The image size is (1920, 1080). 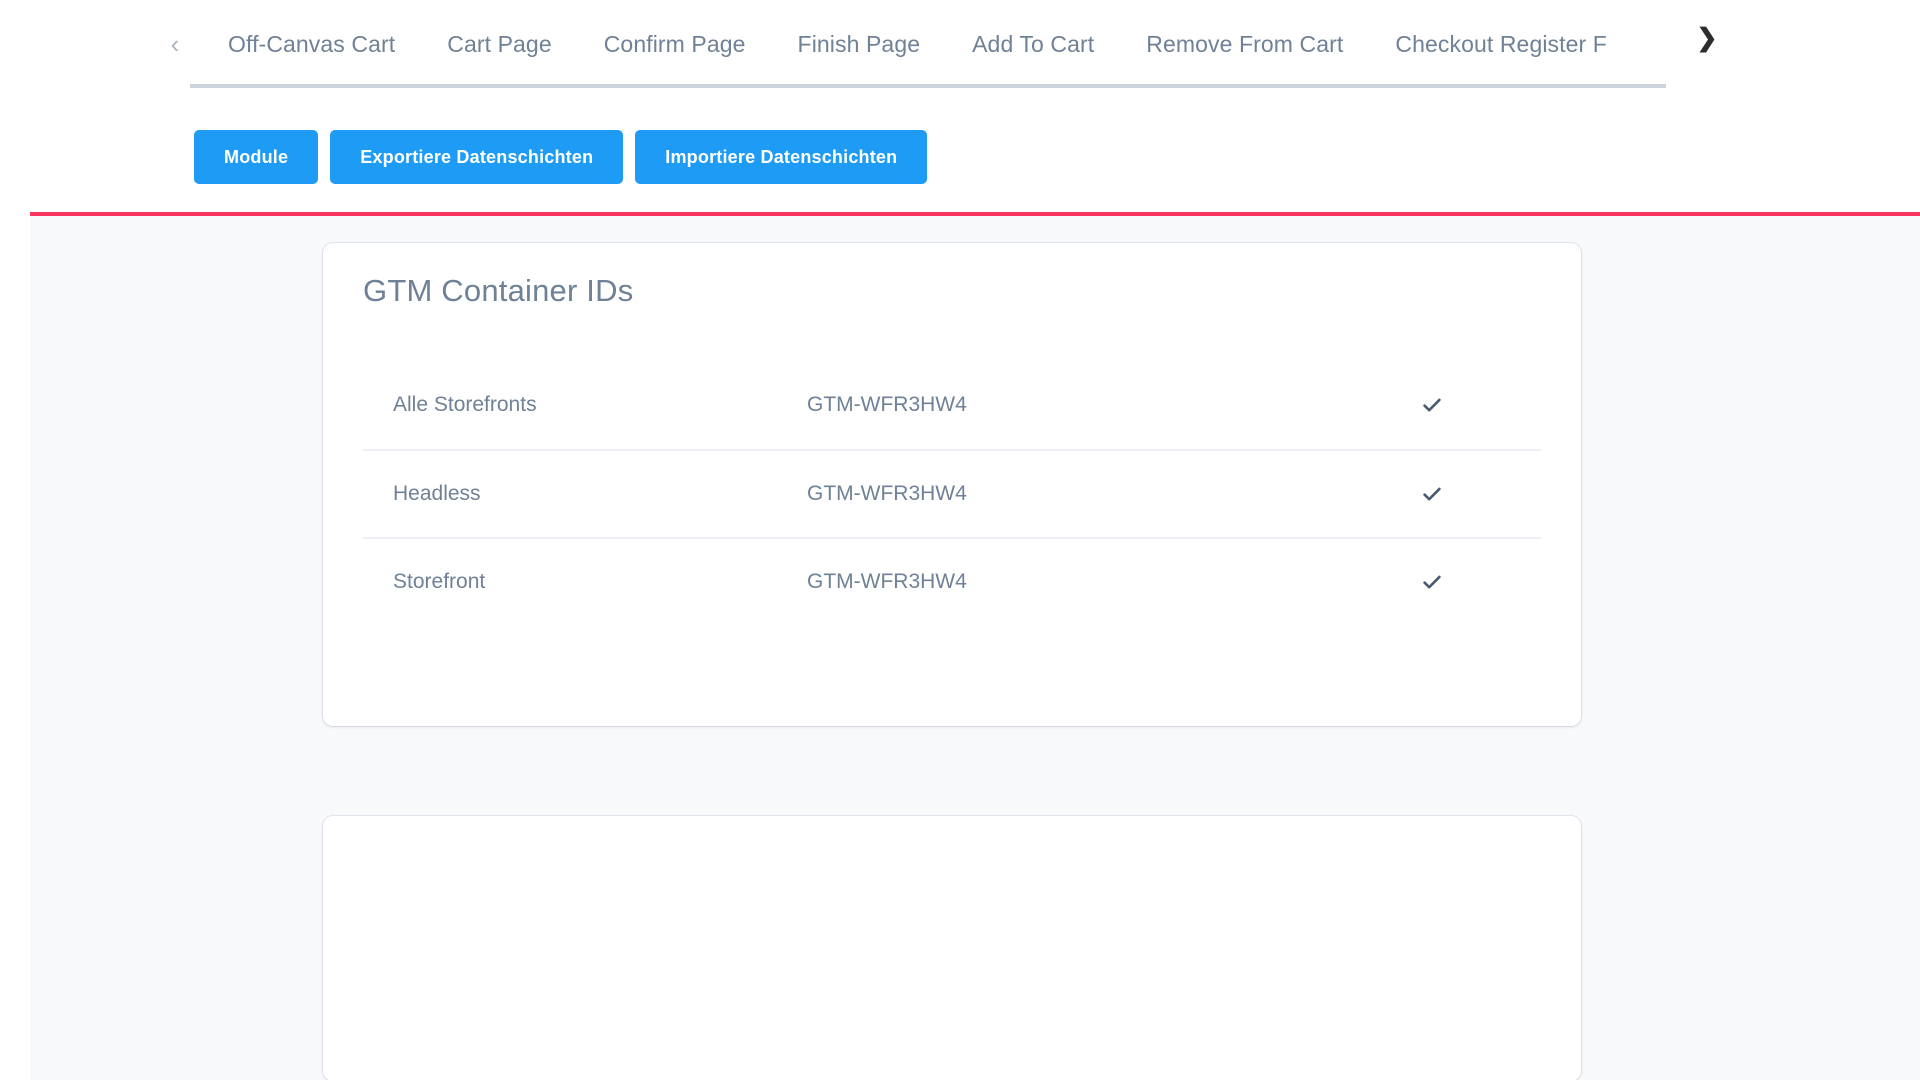 What do you see at coordinates (1033, 44) in the screenshot?
I see `tab-add-to-cart: Add To Cart` at bounding box center [1033, 44].